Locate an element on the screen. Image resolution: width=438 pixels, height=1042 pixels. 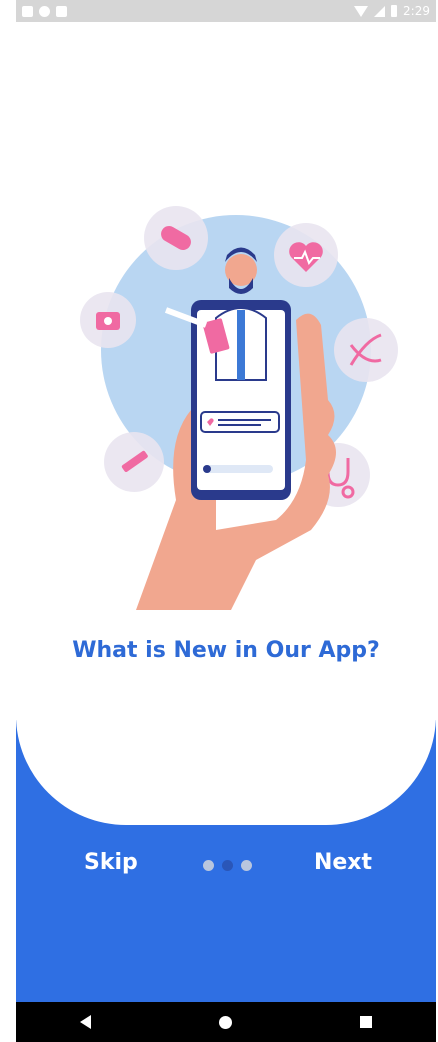
wifi-icon is located at coordinates (361, 11).